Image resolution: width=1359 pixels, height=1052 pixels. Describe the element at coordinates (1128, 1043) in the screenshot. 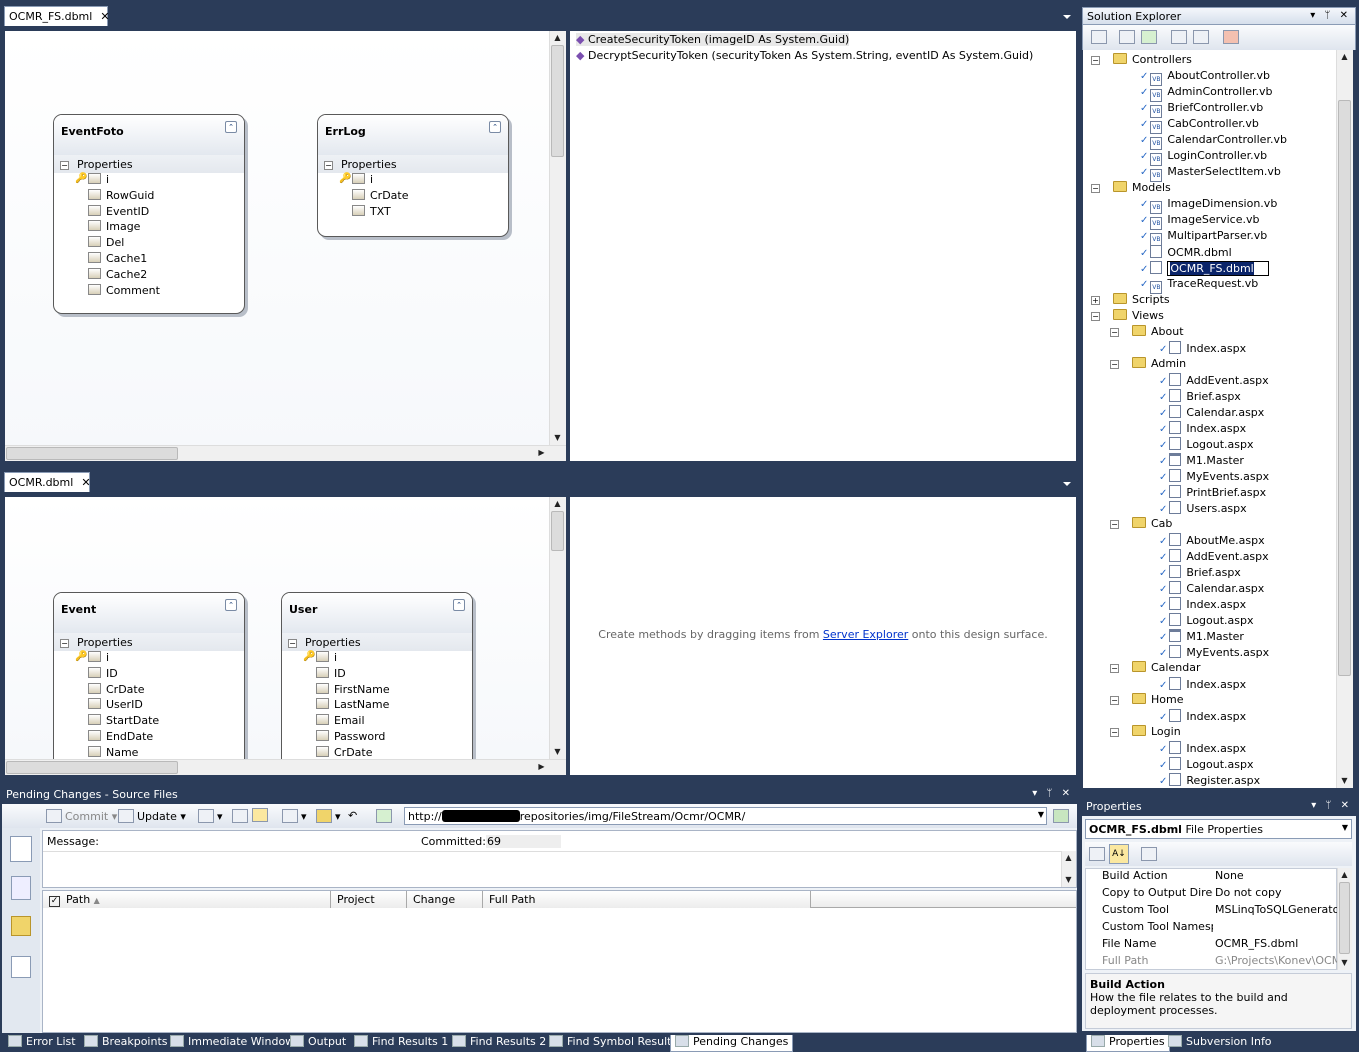

I see `tab-properties: Properties` at that location.